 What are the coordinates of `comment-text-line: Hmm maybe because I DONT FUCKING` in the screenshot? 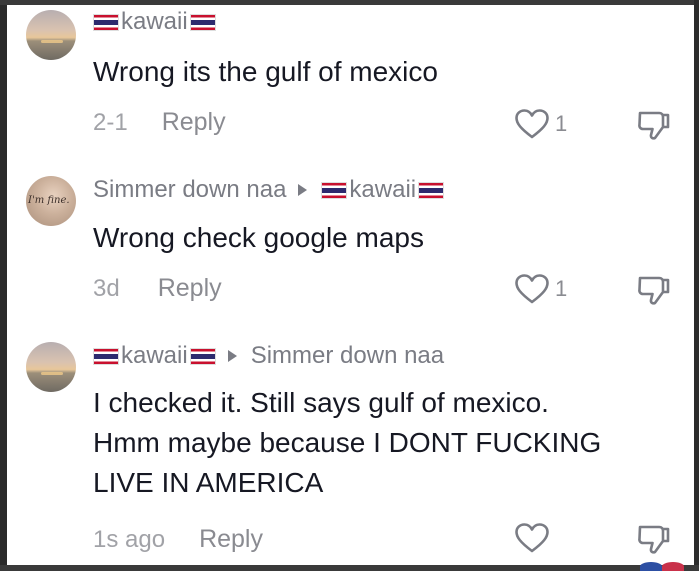 It's located at (347, 442).